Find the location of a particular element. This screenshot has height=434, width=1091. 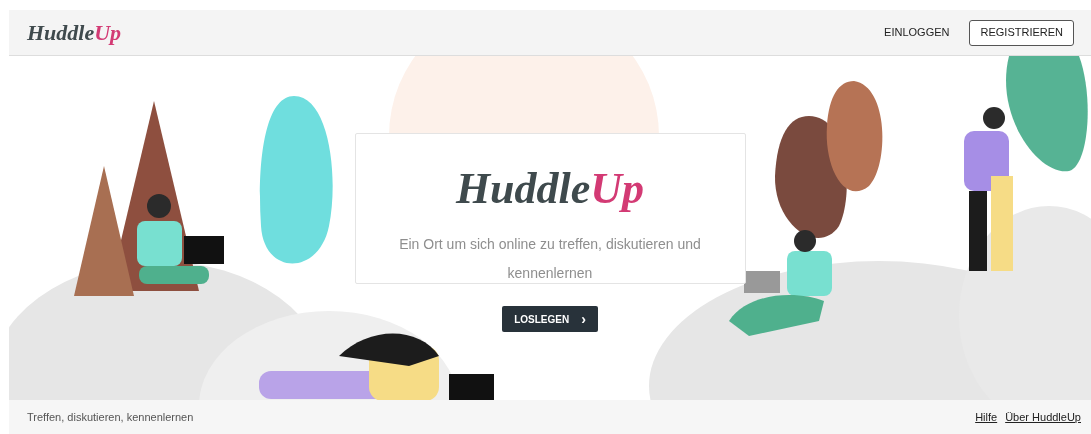

register-button: REGISTRIEREN is located at coordinates (1021, 32).